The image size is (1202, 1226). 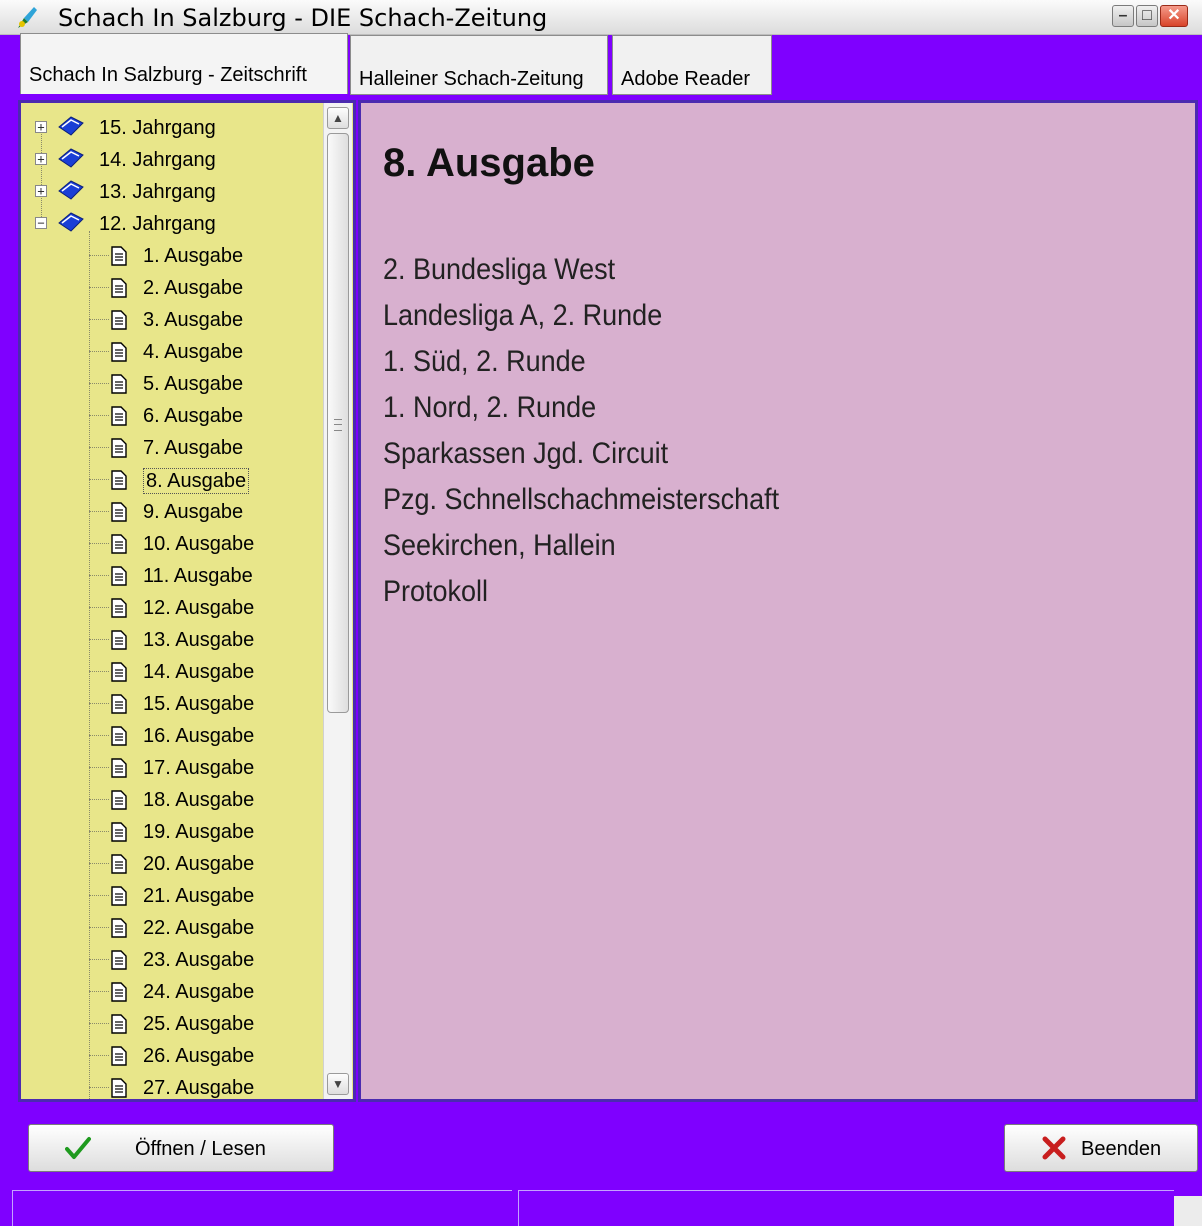 What do you see at coordinates (846, 1208) in the screenshot?
I see `status-panel-right` at bounding box center [846, 1208].